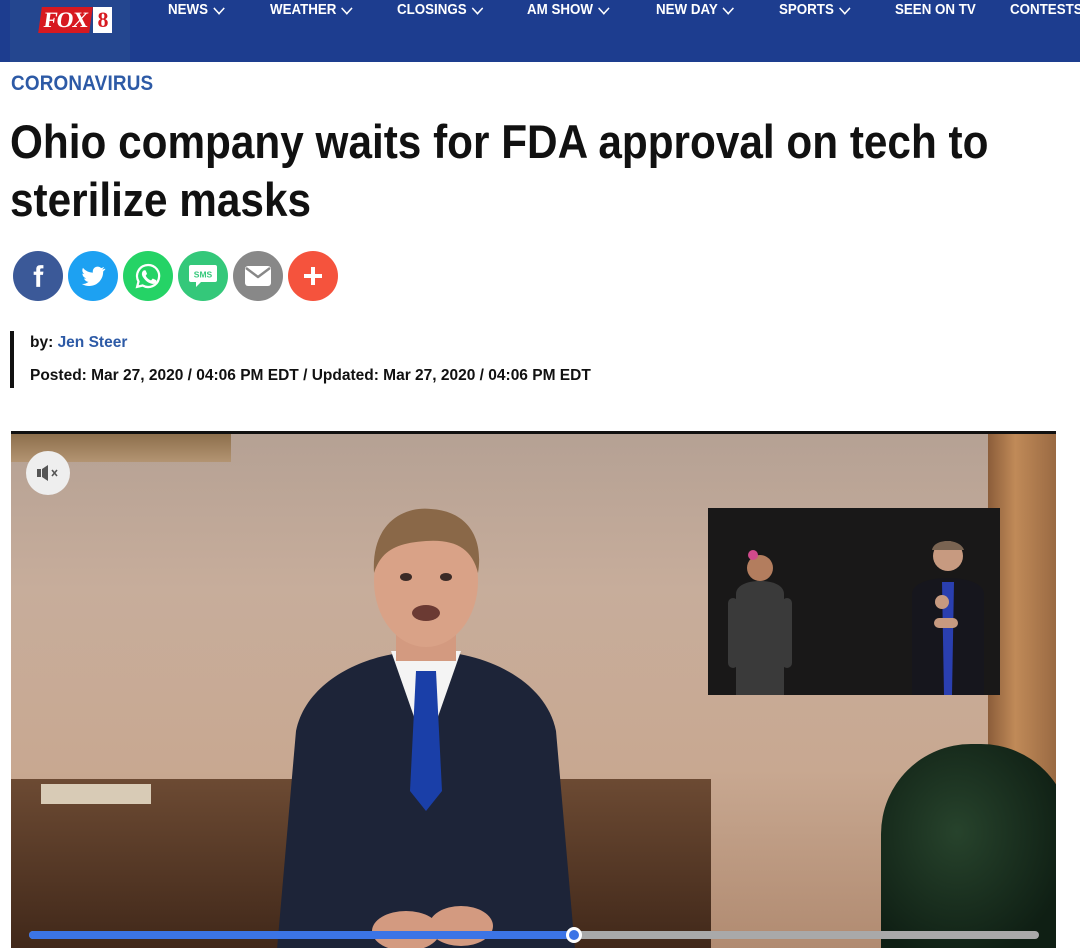 This screenshot has width=1080, height=948. Describe the element at coordinates (560, 10) in the screenshot. I see `nav-item-label: AM SHOW` at that location.